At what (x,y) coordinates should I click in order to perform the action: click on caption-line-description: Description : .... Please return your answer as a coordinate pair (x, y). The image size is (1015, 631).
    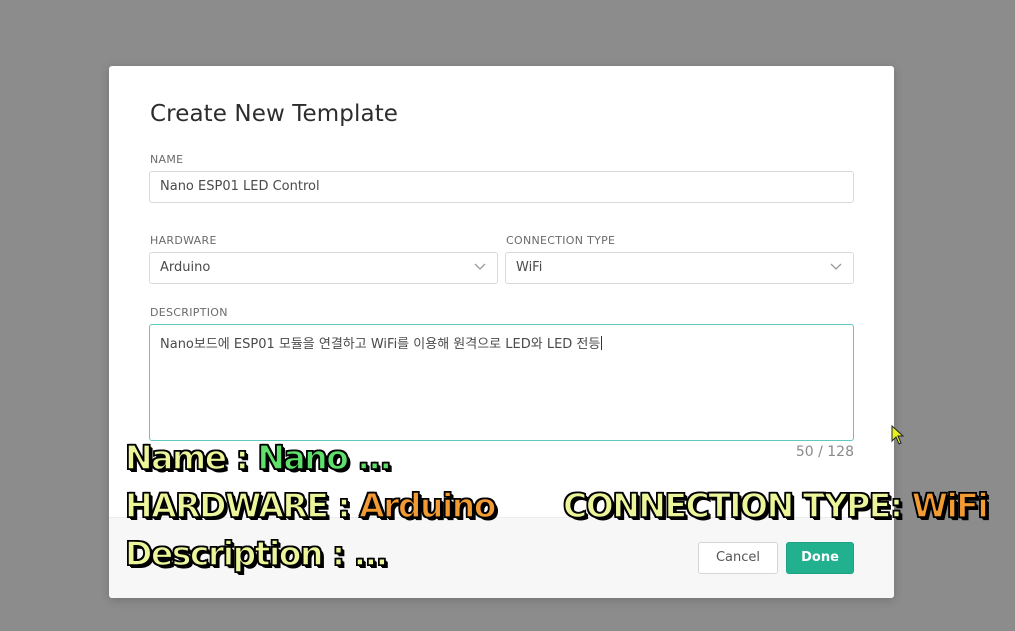
    Looking at the image, I should click on (256, 553).